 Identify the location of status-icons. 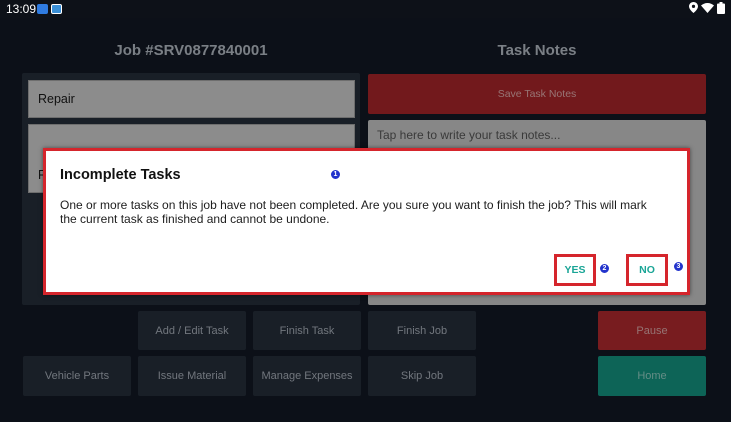
(707, 9).